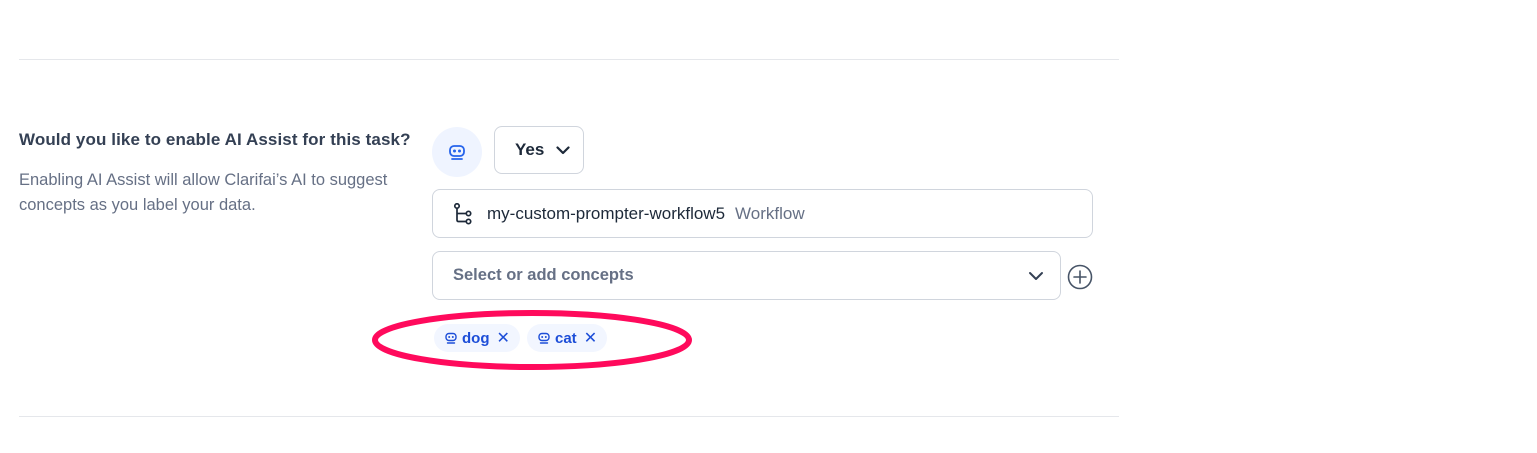 This screenshot has width=1537, height=453. I want to click on ai-assist-enable-dropdown: Yes, so click(539, 150).